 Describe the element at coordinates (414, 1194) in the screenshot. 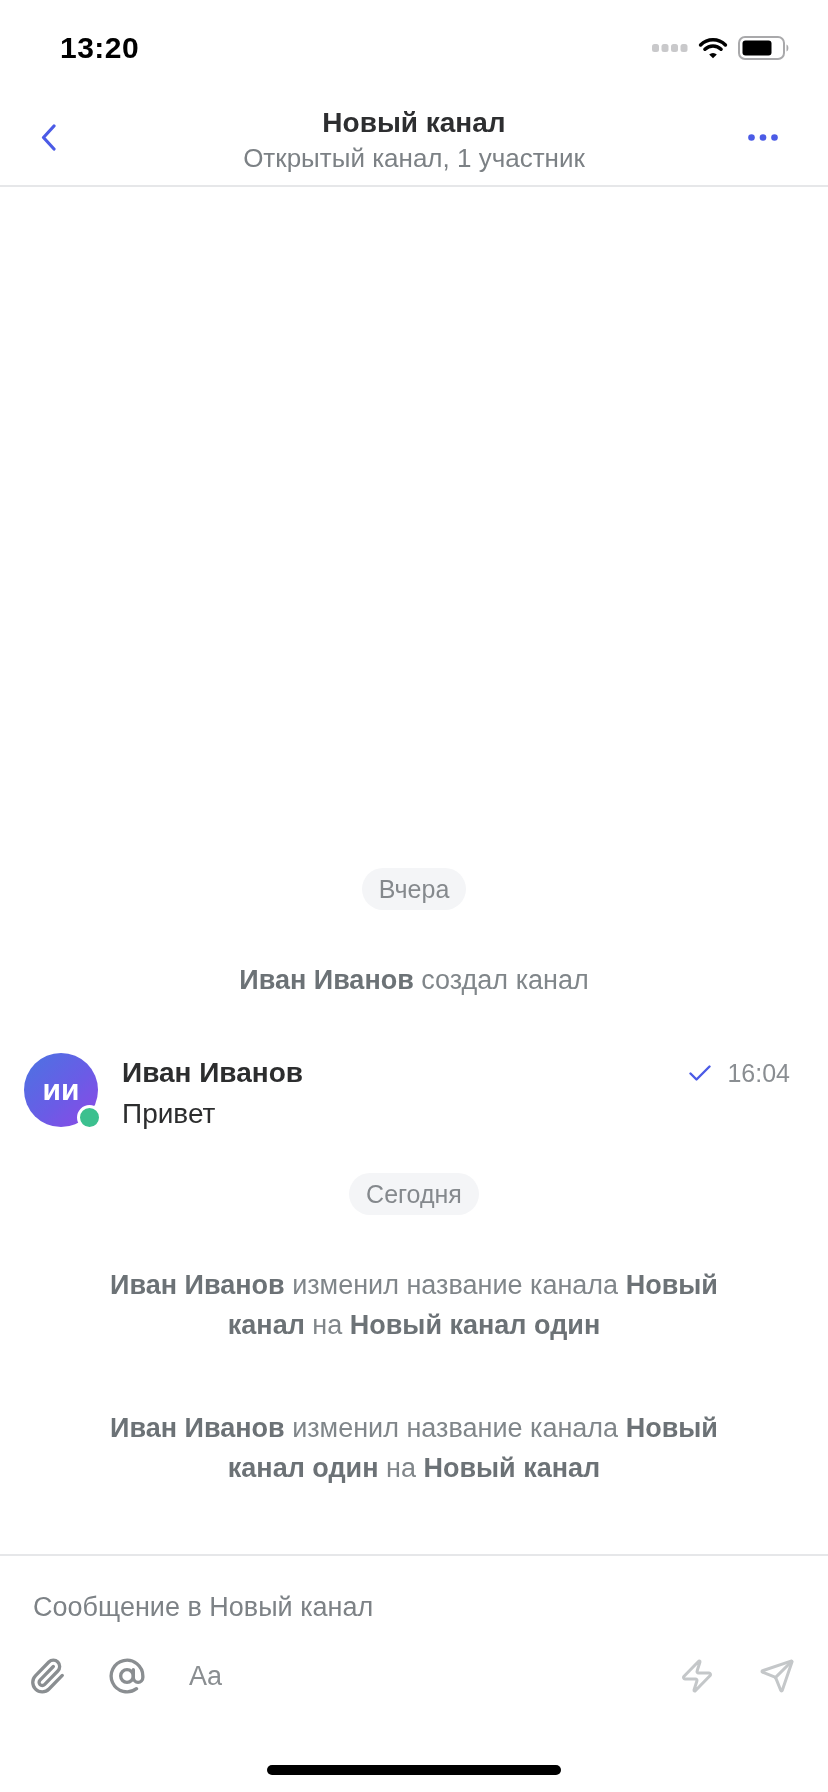

I see `date-chip: Сегодня` at that location.